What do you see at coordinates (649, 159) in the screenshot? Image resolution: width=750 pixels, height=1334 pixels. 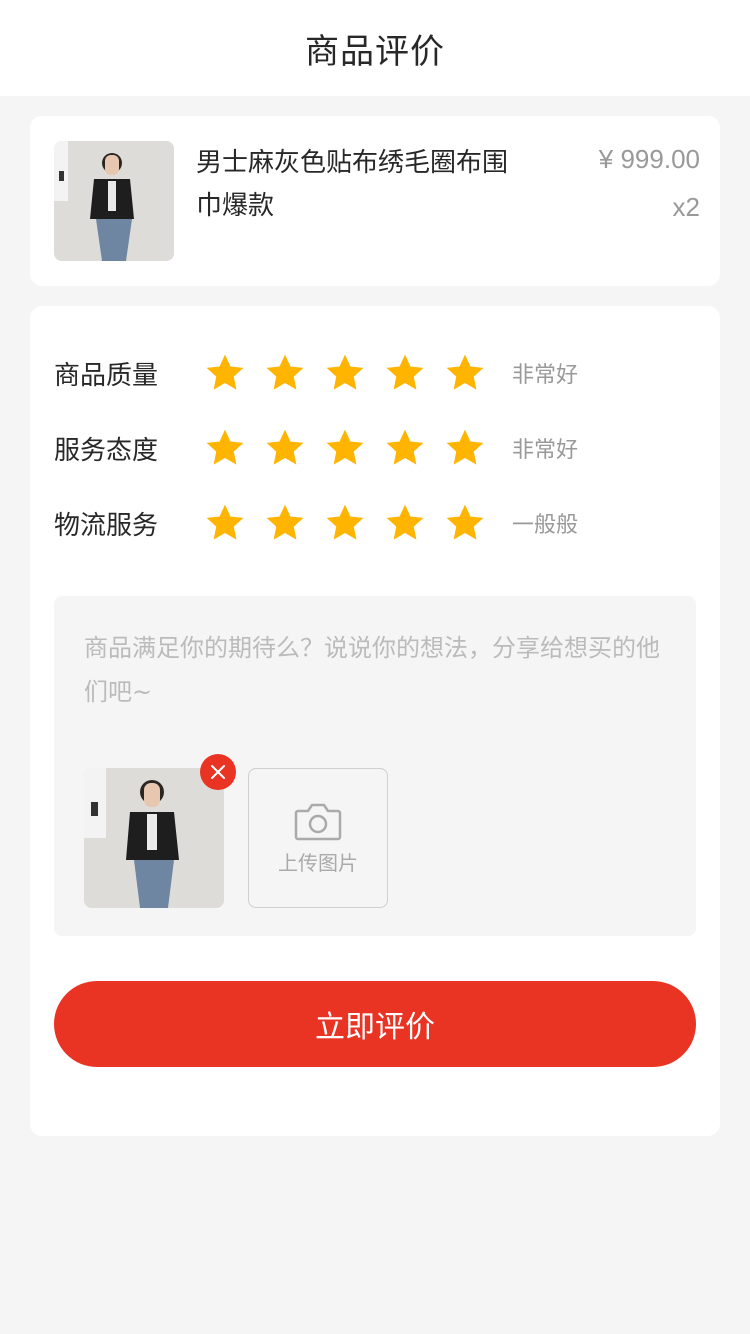 I see `product-price: ¥ 999.00` at bounding box center [649, 159].